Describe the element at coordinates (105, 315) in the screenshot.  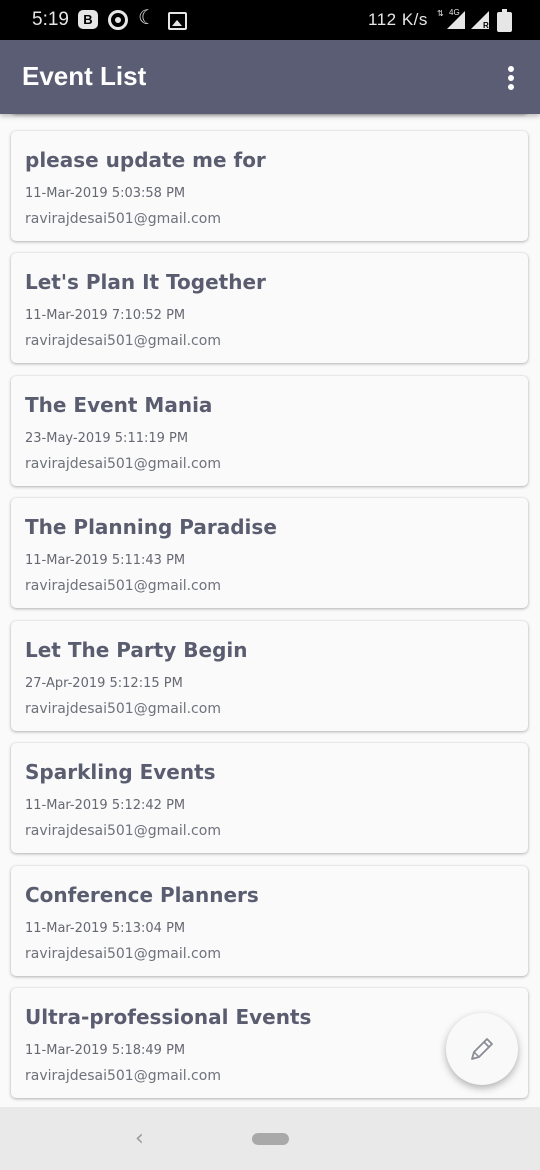
I see `event-date: 11-Mar-2019 7:10:52 PM` at that location.